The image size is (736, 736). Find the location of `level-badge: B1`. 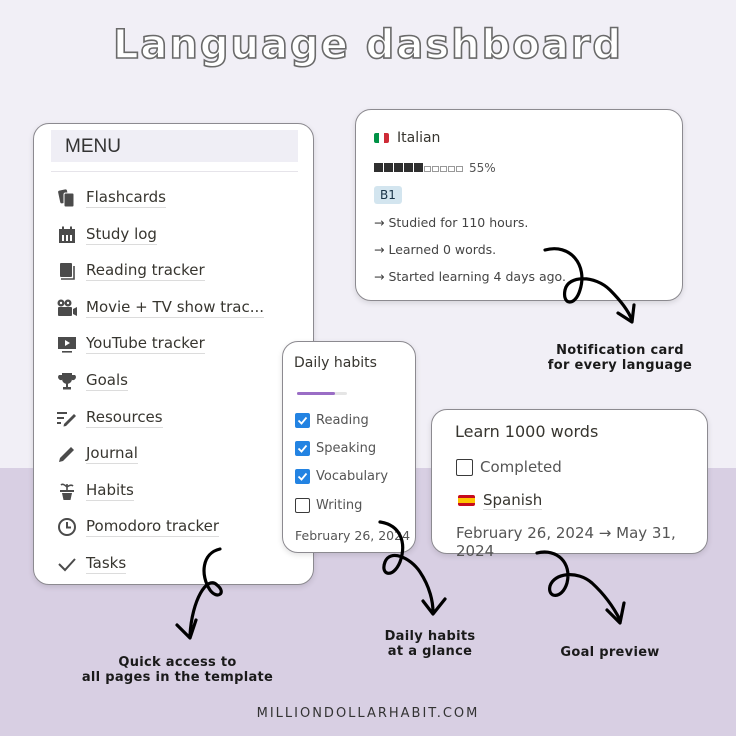

level-badge: B1 is located at coordinates (388, 195).